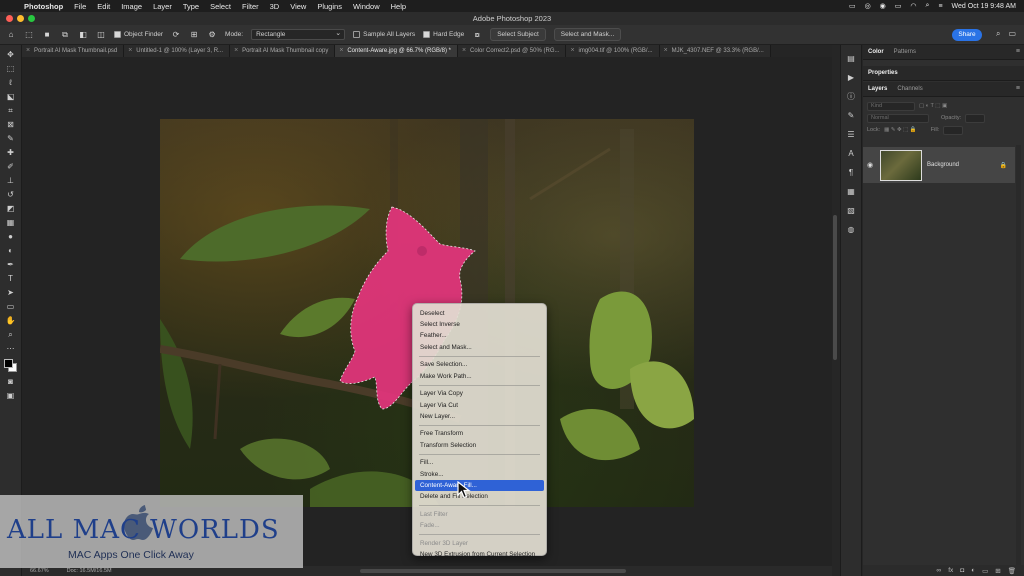  I want to click on menu-select: Select, so click(220, 6).